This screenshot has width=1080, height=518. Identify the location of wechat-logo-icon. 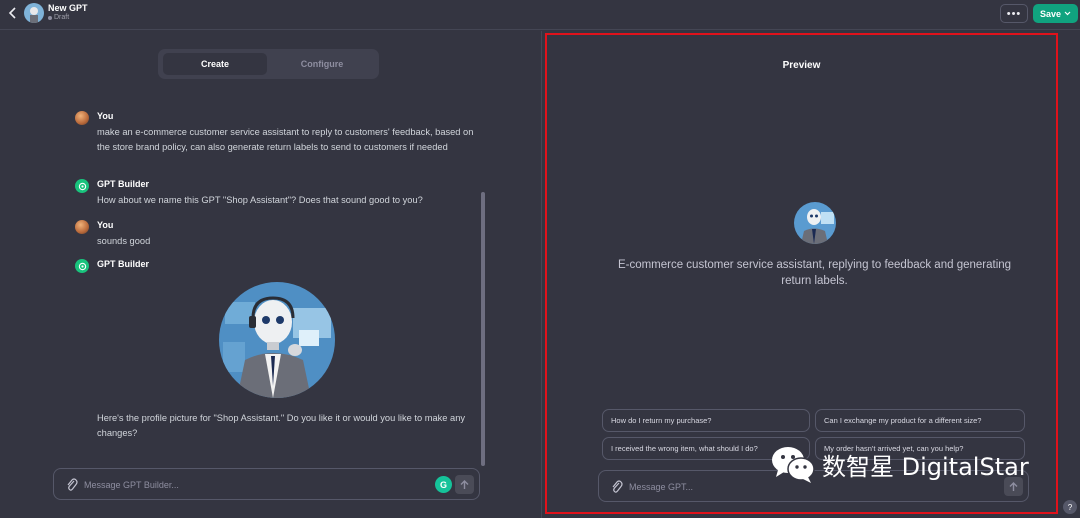
(793, 465).